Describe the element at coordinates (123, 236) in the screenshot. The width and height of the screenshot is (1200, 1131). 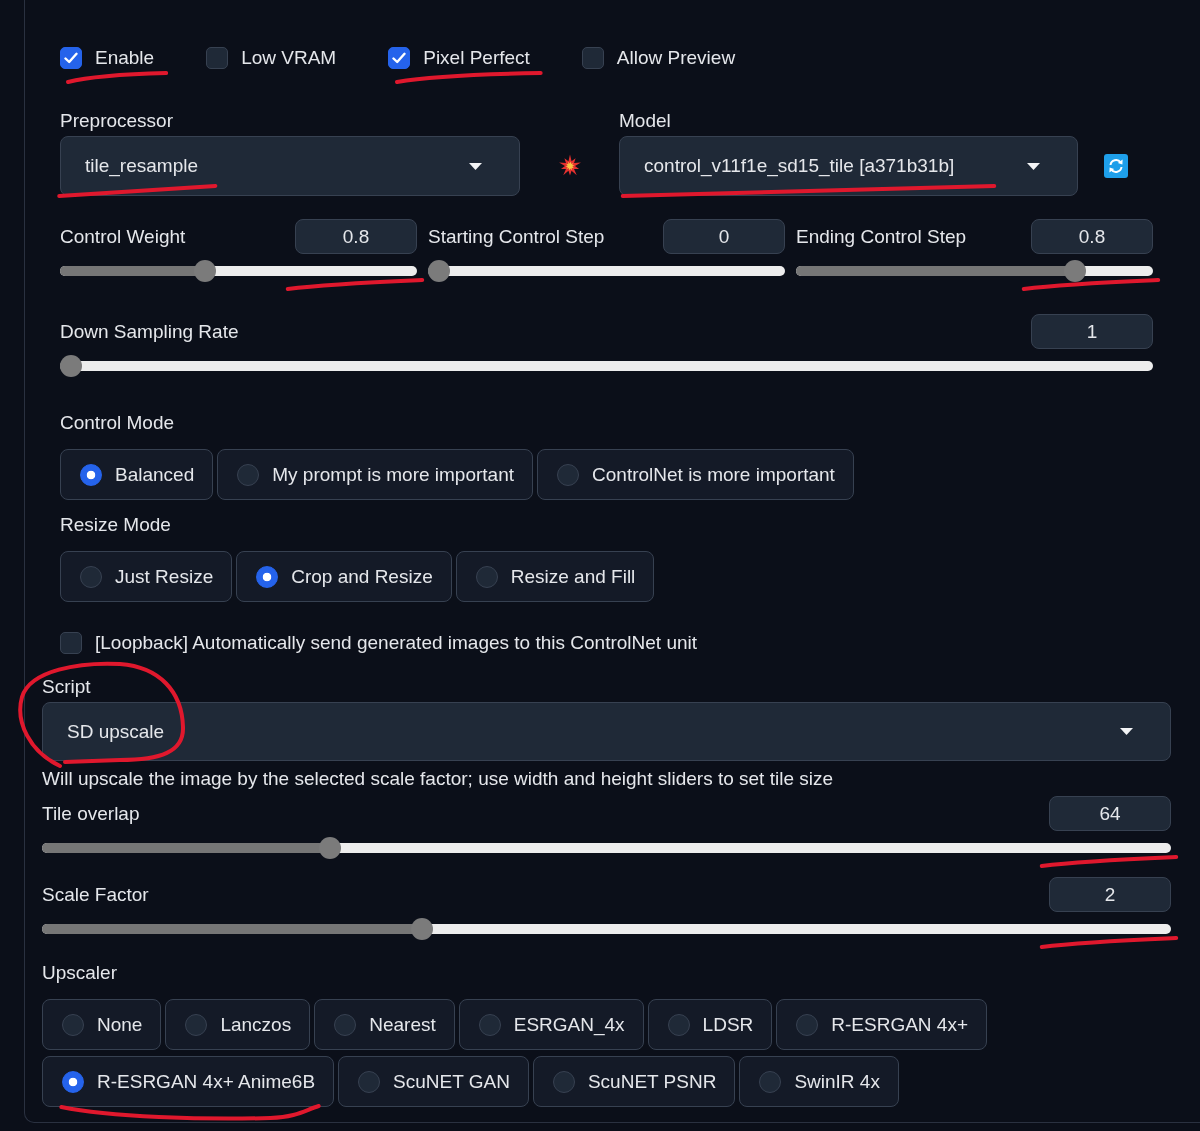
I see `slider-label: Control Weight` at that location.